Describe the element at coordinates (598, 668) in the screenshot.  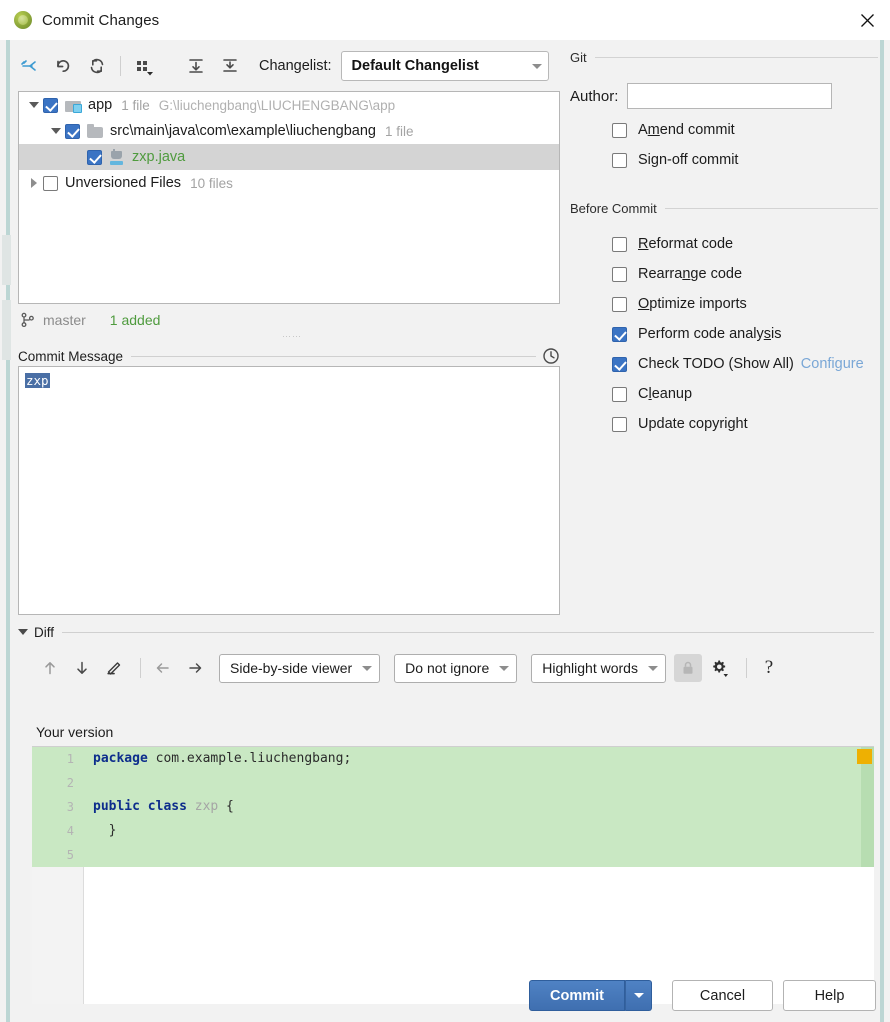
I see `highlight-mode-select: Highlight words` at that location.